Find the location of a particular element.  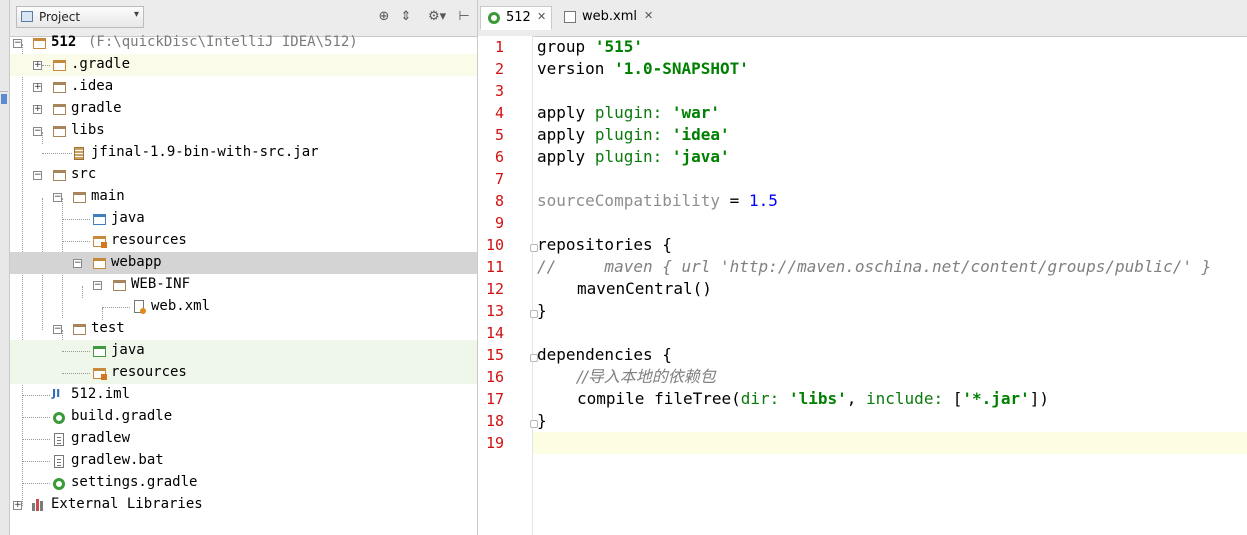

code-line: sourceCompatibility = 1.5 is located at coordinates (657, 201).